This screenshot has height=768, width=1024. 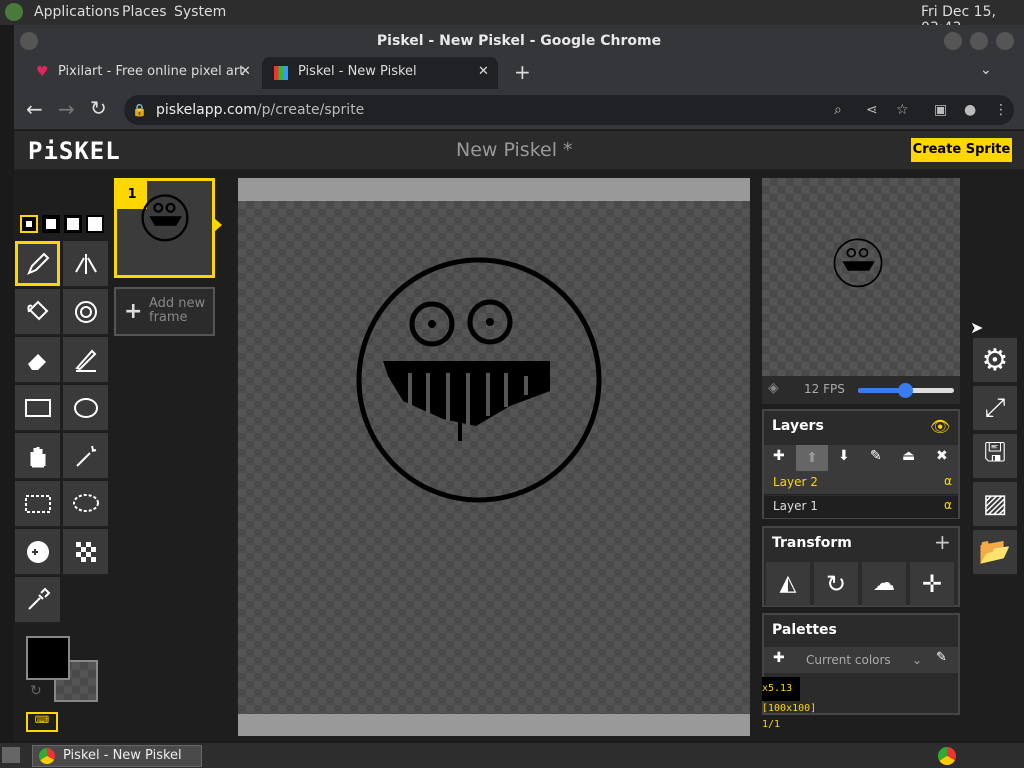 I want to click on center-button: ✛, so click(x=932, y=584).